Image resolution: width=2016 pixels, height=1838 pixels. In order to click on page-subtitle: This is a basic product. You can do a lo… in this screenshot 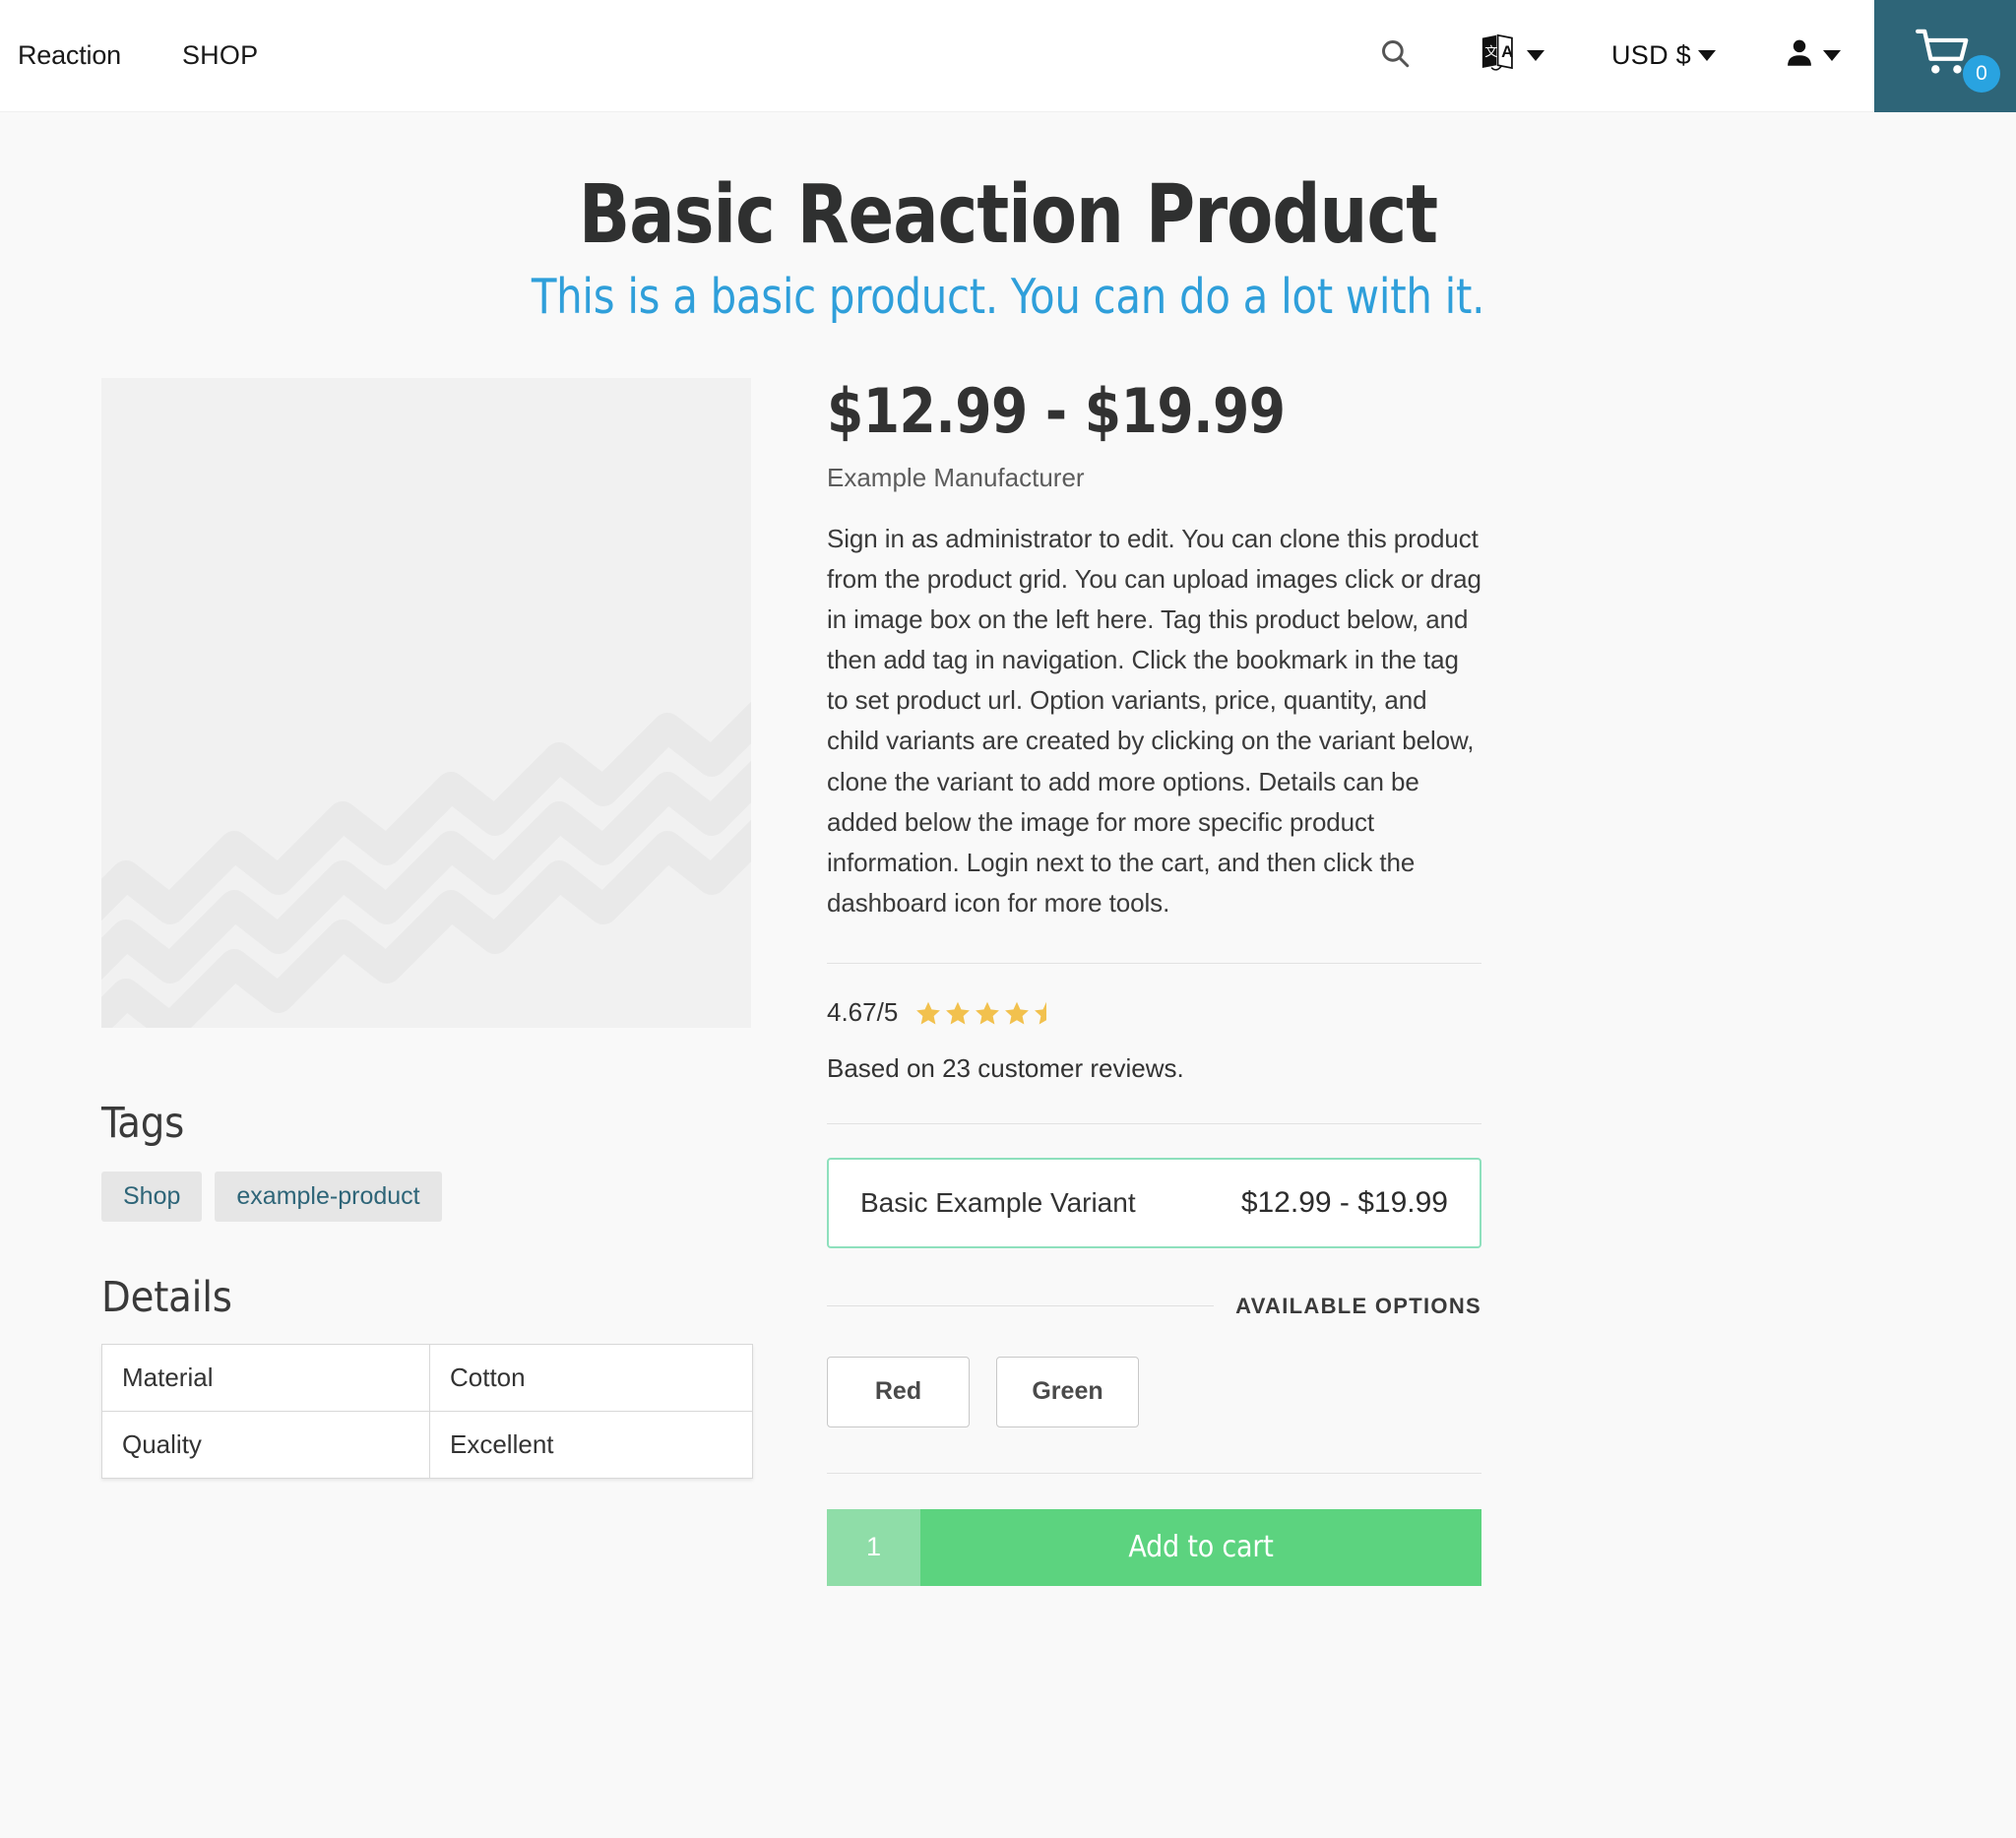, I will do `click(1008, 296)`.